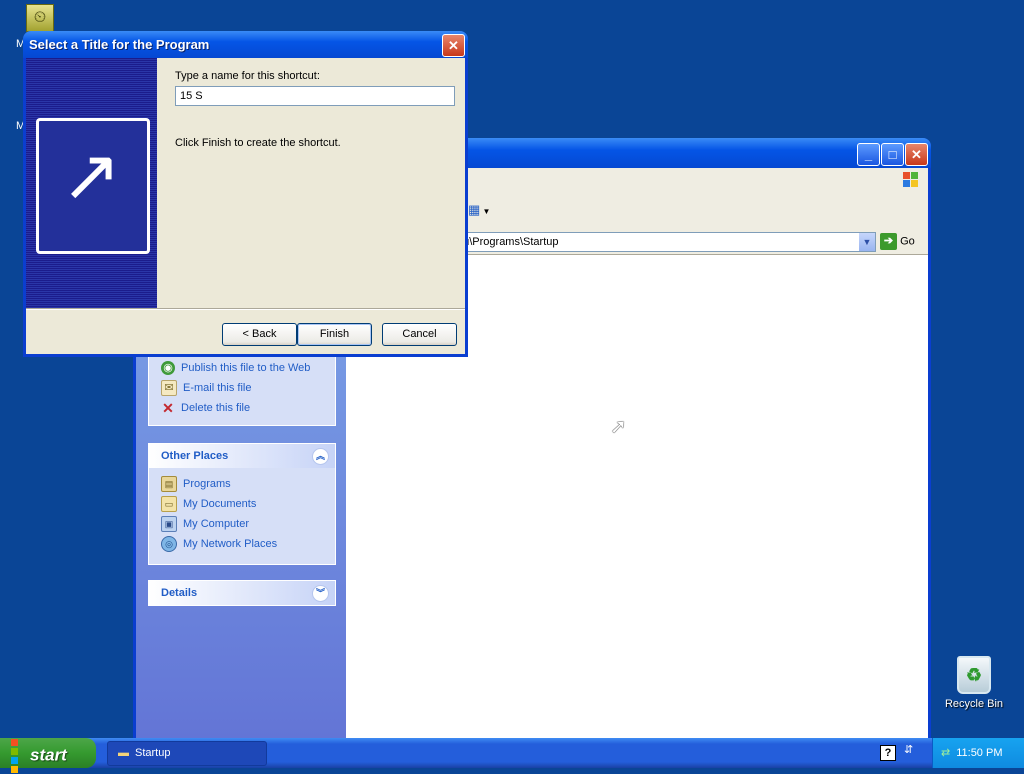  What do you see at coordinates (868, 154) in the screenshot?
I see `minimize-button: _` at bounding box center [868, 154].